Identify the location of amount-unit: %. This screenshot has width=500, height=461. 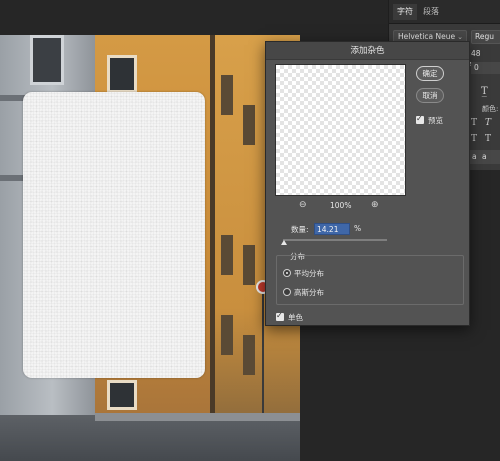
(358, 228).